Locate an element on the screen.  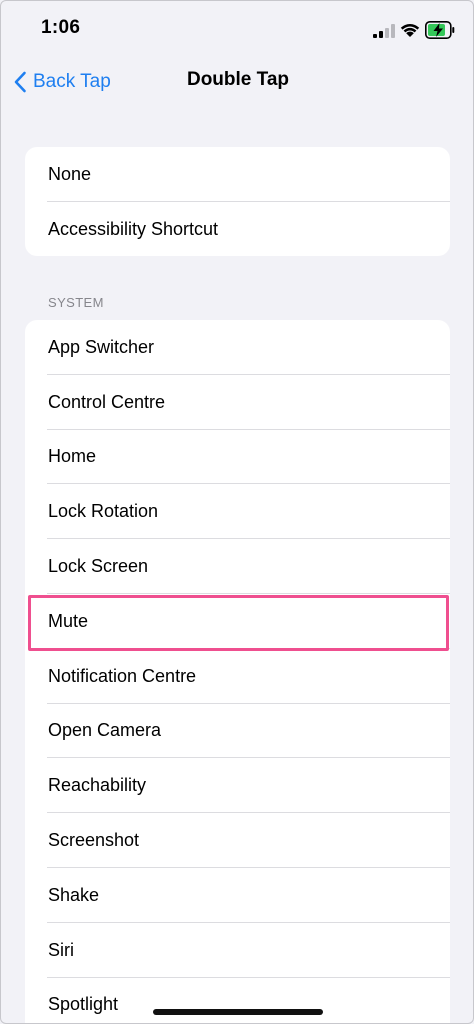
top-options-group: None Accessibility Shortcut is located at coordinates (237, 201).